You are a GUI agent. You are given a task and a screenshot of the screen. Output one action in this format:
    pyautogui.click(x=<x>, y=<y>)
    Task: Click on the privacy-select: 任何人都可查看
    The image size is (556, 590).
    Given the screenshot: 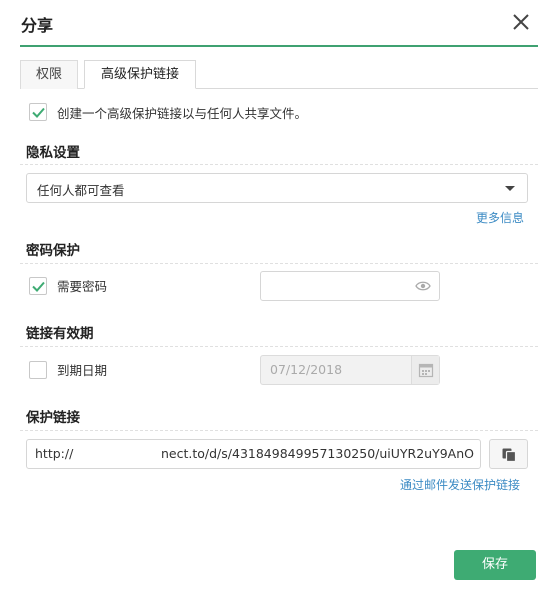 What is the action you would take?
    pyautogui.click(x=277, y=188)
    